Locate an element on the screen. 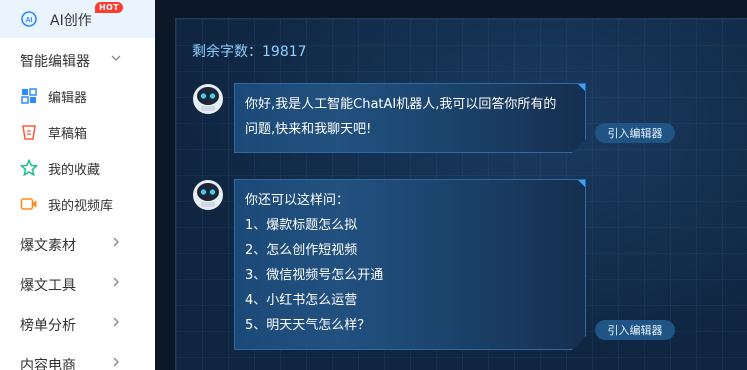  svg-text: AI is located at coordinates (29, 20).